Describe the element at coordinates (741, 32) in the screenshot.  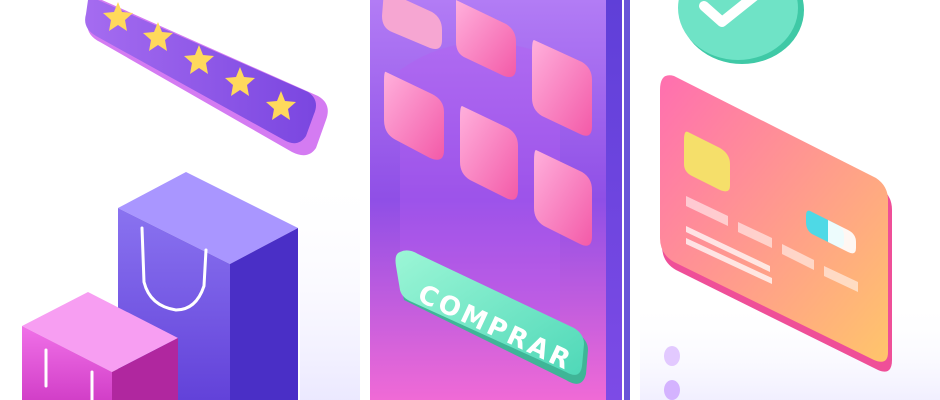
I see `check-badge` at that location.